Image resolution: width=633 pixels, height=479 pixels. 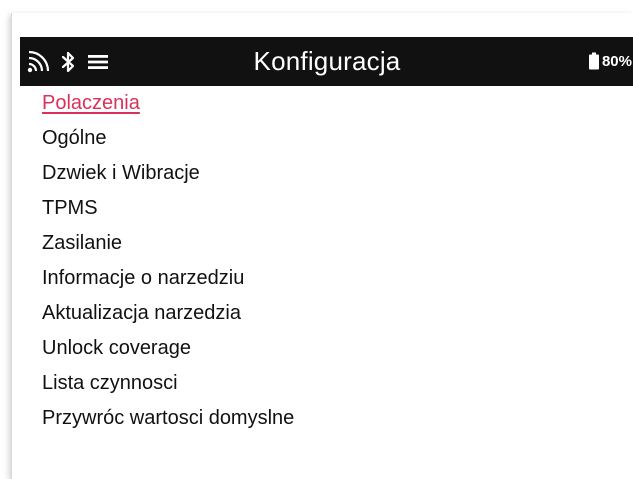 What do you see at coordinates (168, 103) in the screenshot?
I see `menu-item-polaczenia: Polaczenia` at bounding box center [168, 103].